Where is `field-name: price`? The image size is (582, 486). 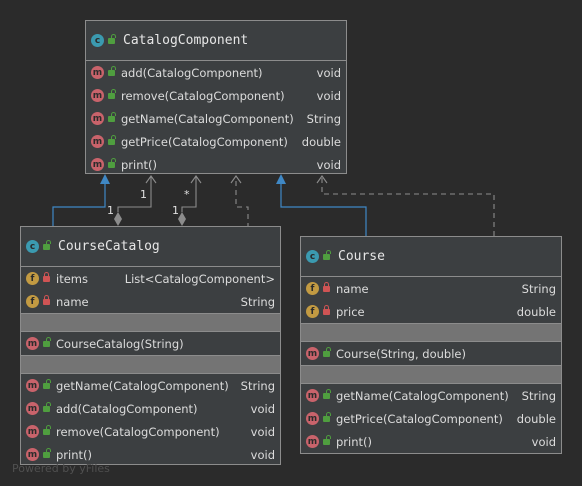
field-name: price is located at coordinates (350, 311).